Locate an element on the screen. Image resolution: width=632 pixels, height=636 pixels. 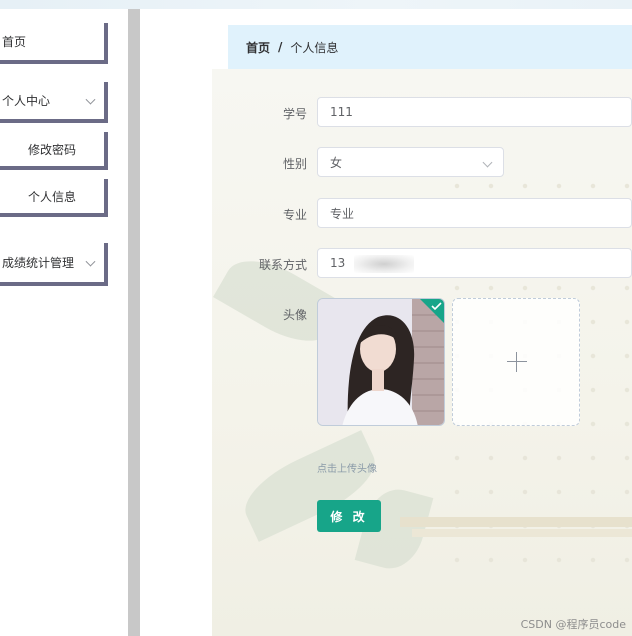
avatar-image is located at coordinates (381, 362).